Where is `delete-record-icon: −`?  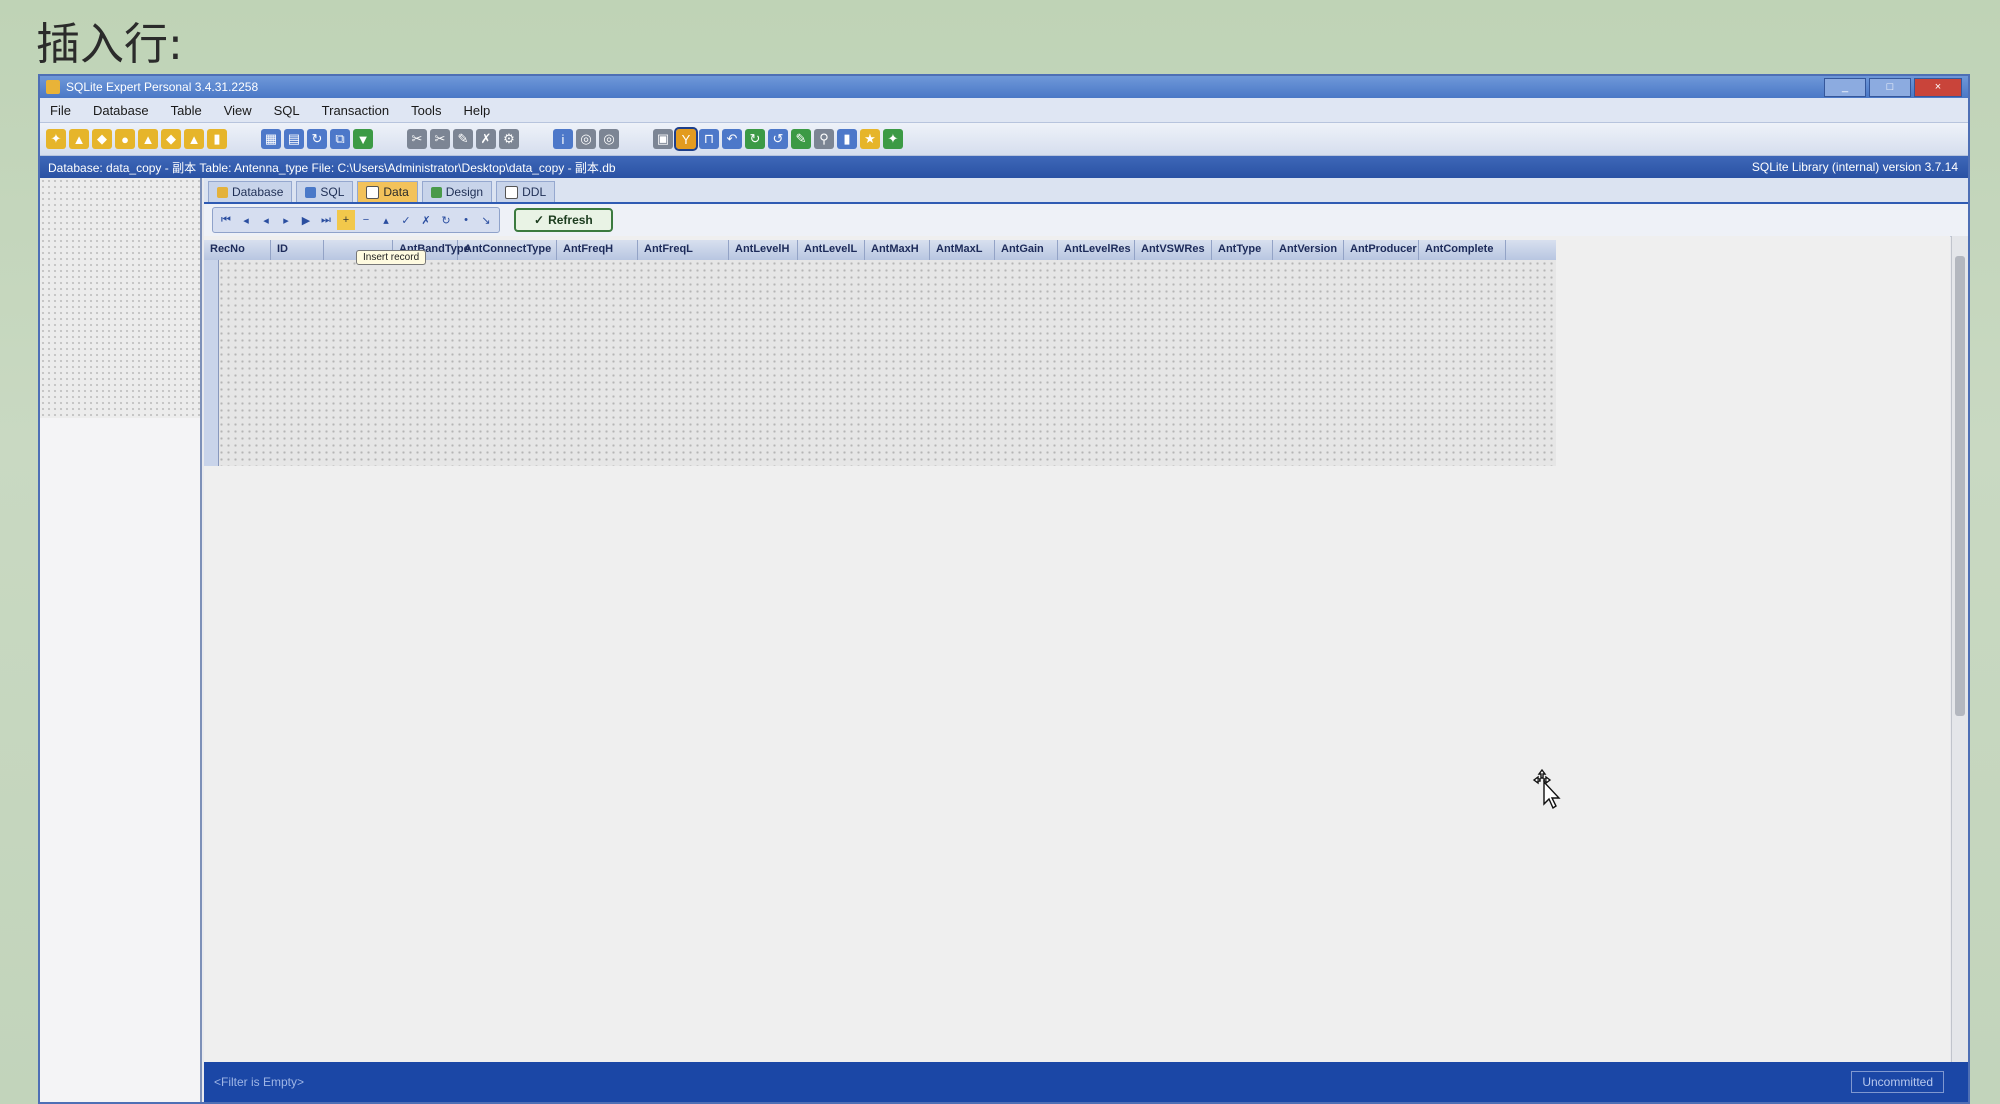
delete-record-icon: − is located at coordinates (366, 220).